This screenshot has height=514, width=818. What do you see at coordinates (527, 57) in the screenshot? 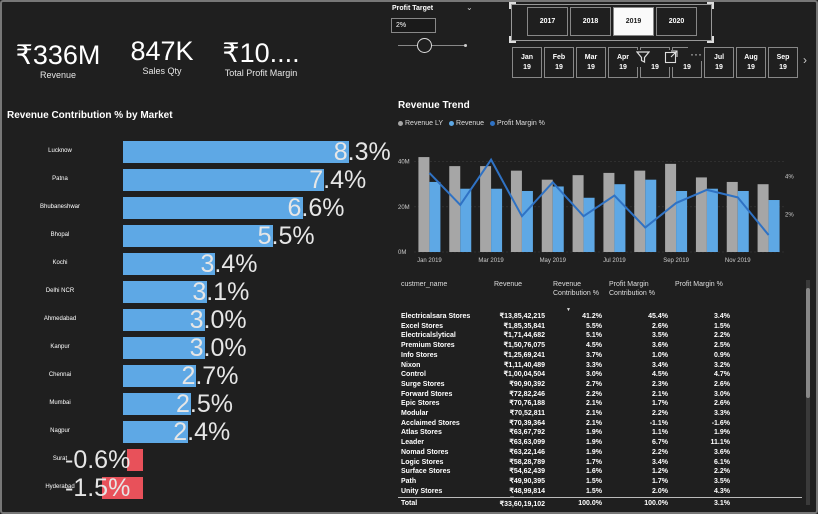
I see `month-label: Jan` at bounding box center [527, 57].